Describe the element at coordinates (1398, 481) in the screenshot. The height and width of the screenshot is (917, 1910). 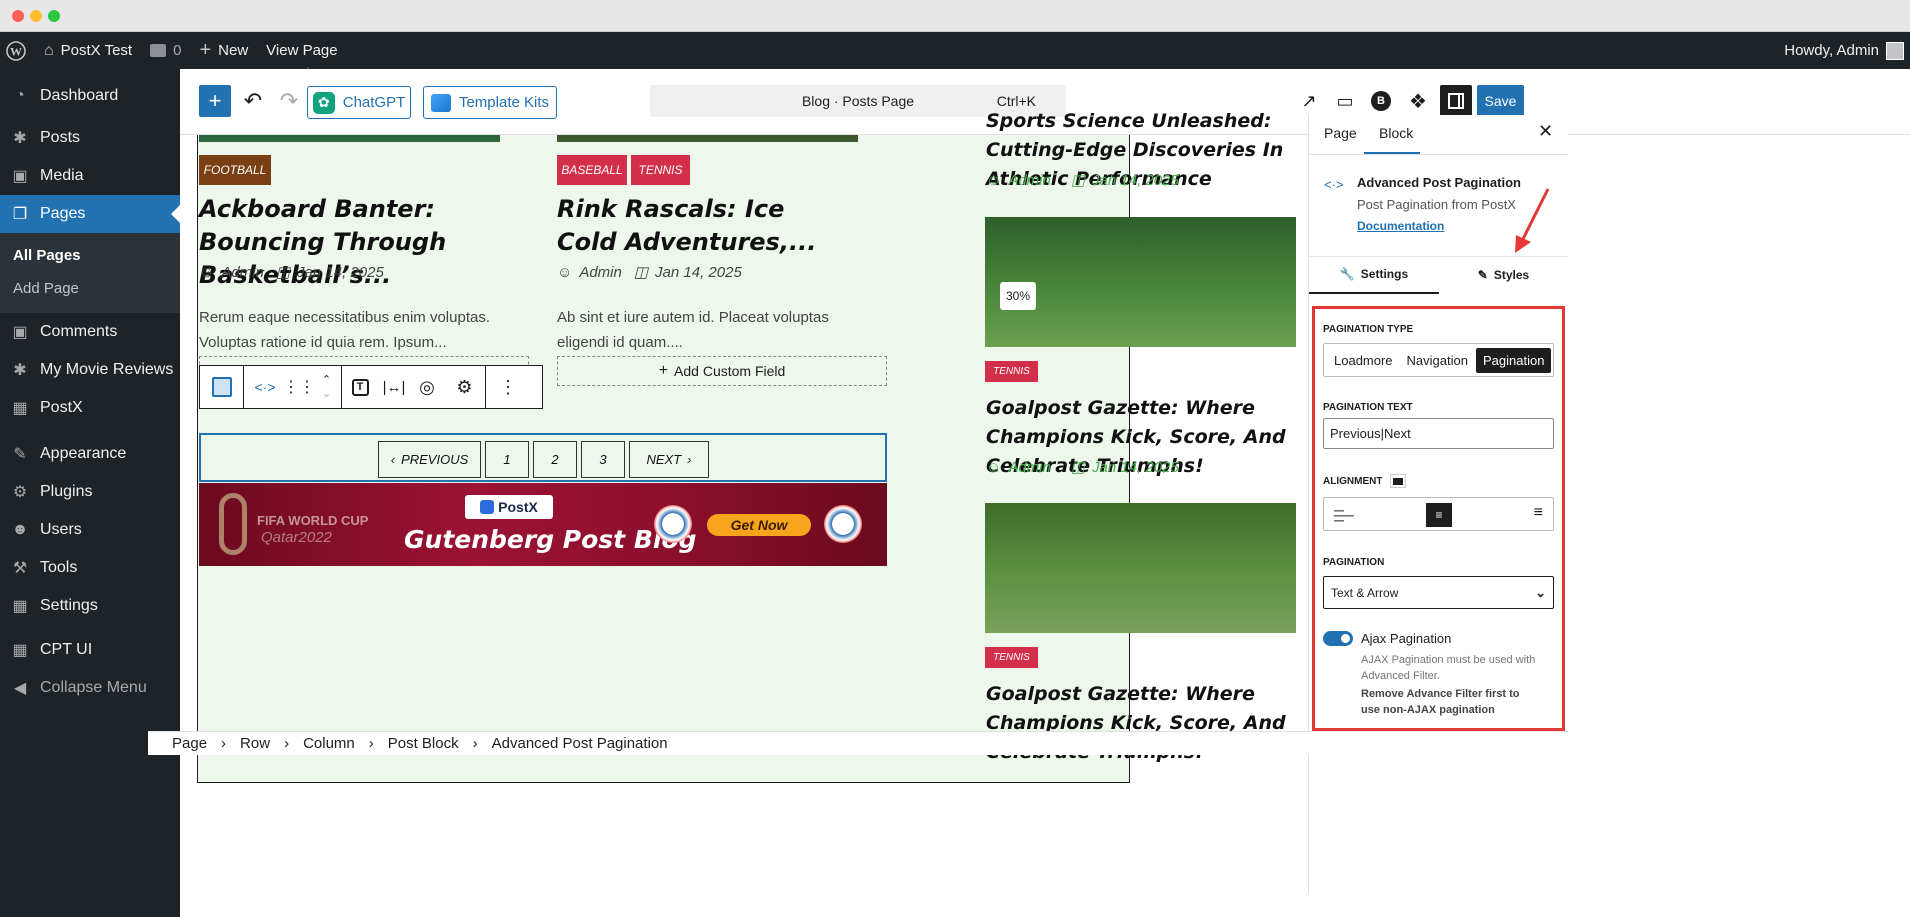
I see `desktop-icon` at that location.